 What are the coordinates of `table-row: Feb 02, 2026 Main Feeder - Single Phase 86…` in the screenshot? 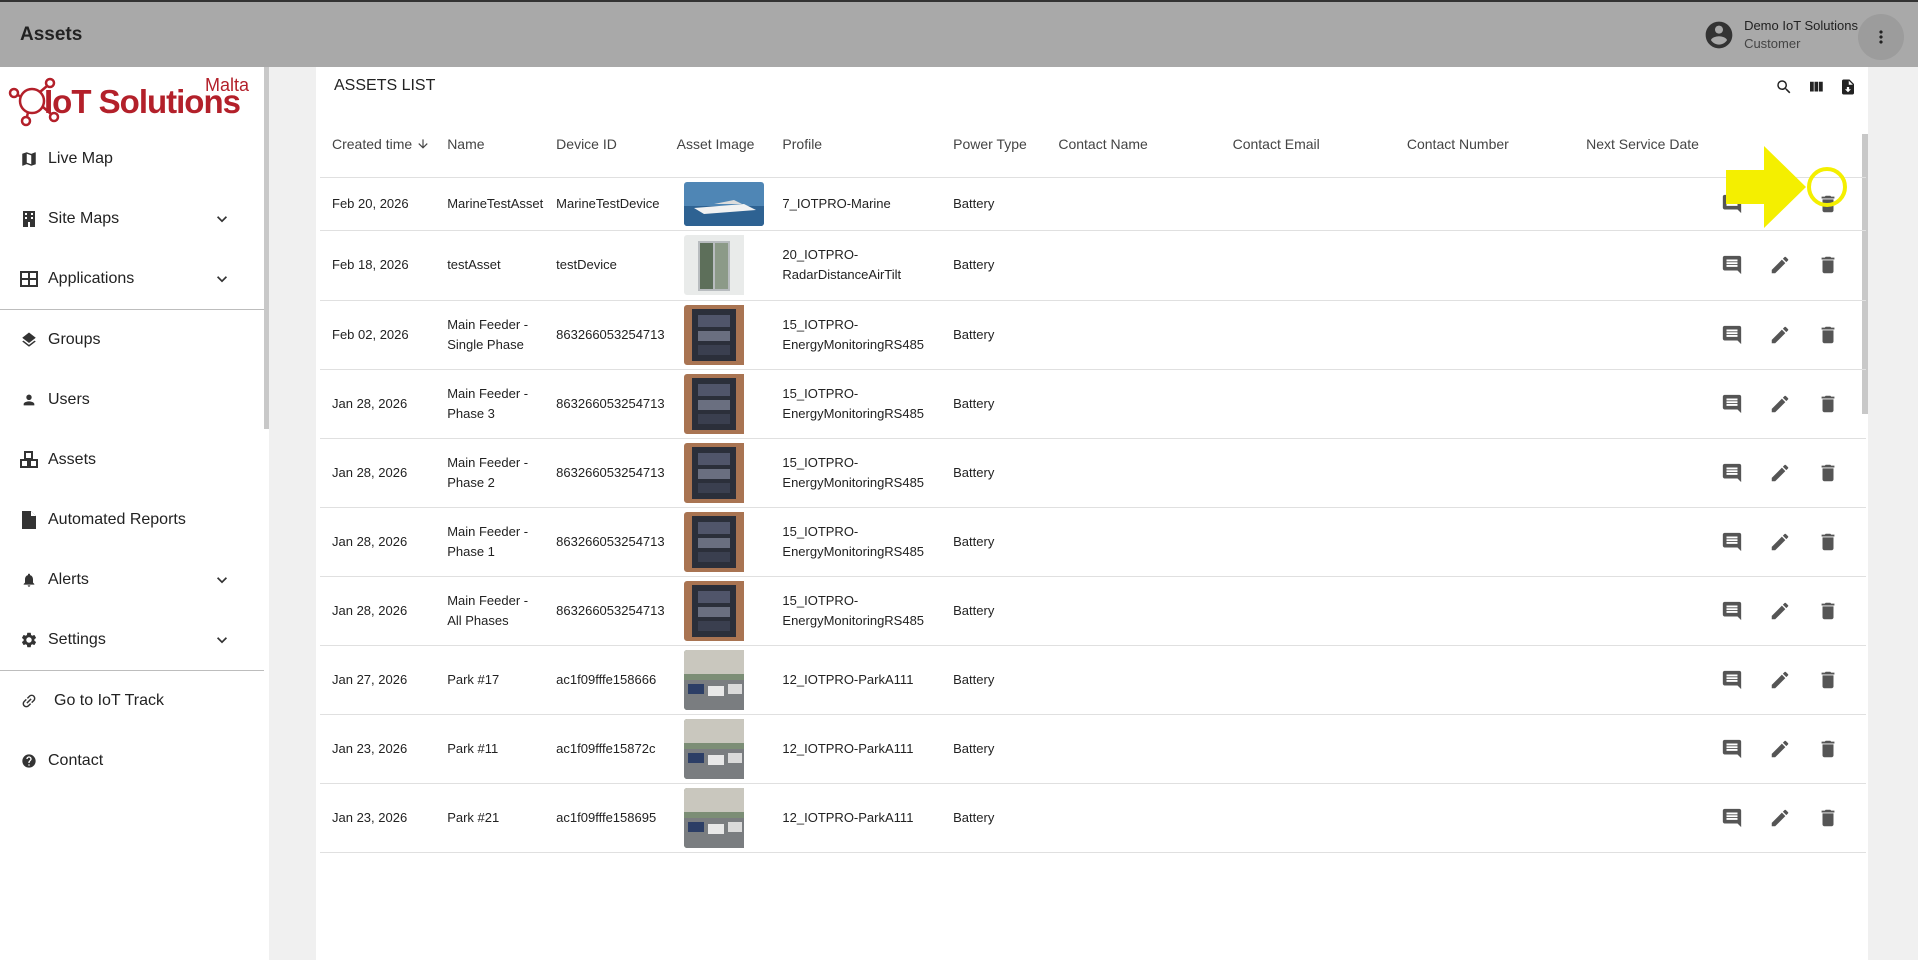 It's located at (1093, 335).